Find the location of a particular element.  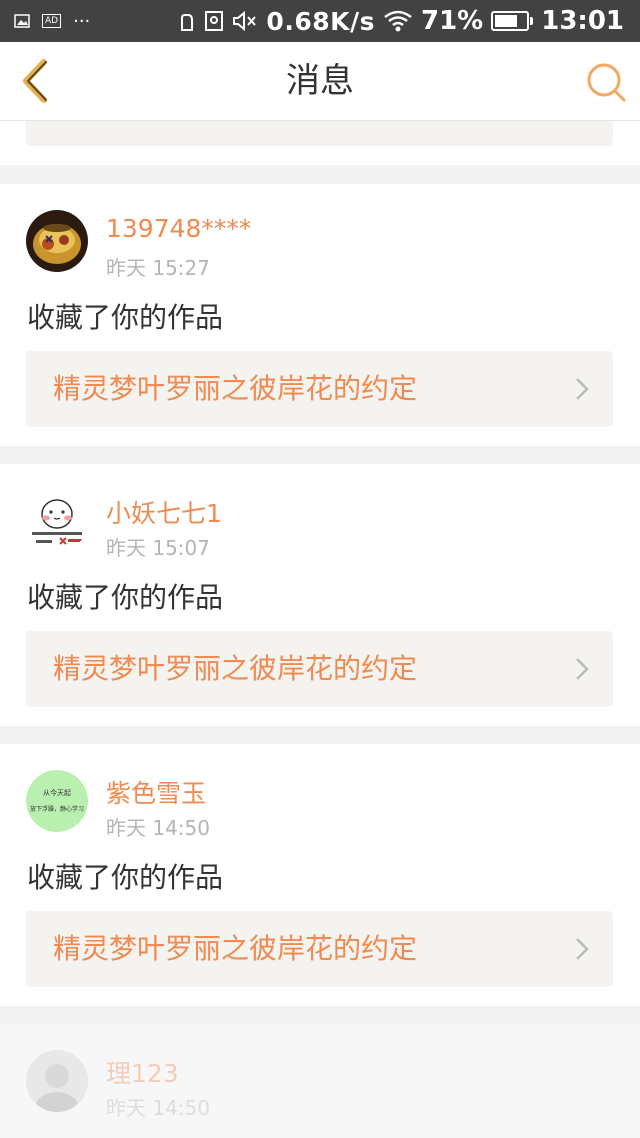

top-nav-bar: 消息 is located at coordinates (320, 81).